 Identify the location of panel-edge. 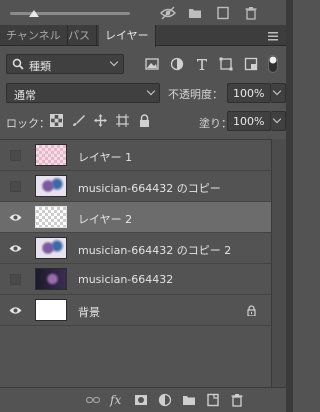
(289, 206).